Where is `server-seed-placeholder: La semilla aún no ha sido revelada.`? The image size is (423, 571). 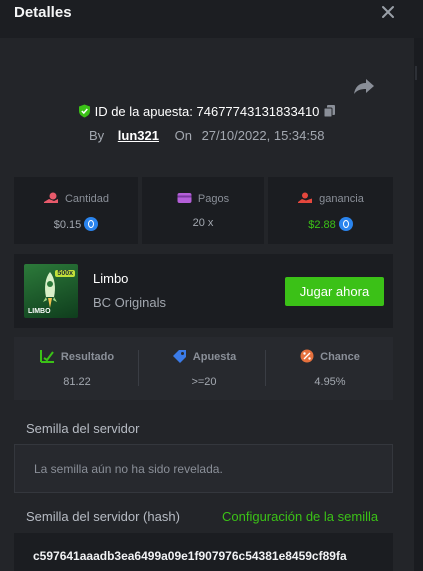 server-seed-placeholder: La semilla aún no ha sido revelada. is located at coordinates (128, 469).